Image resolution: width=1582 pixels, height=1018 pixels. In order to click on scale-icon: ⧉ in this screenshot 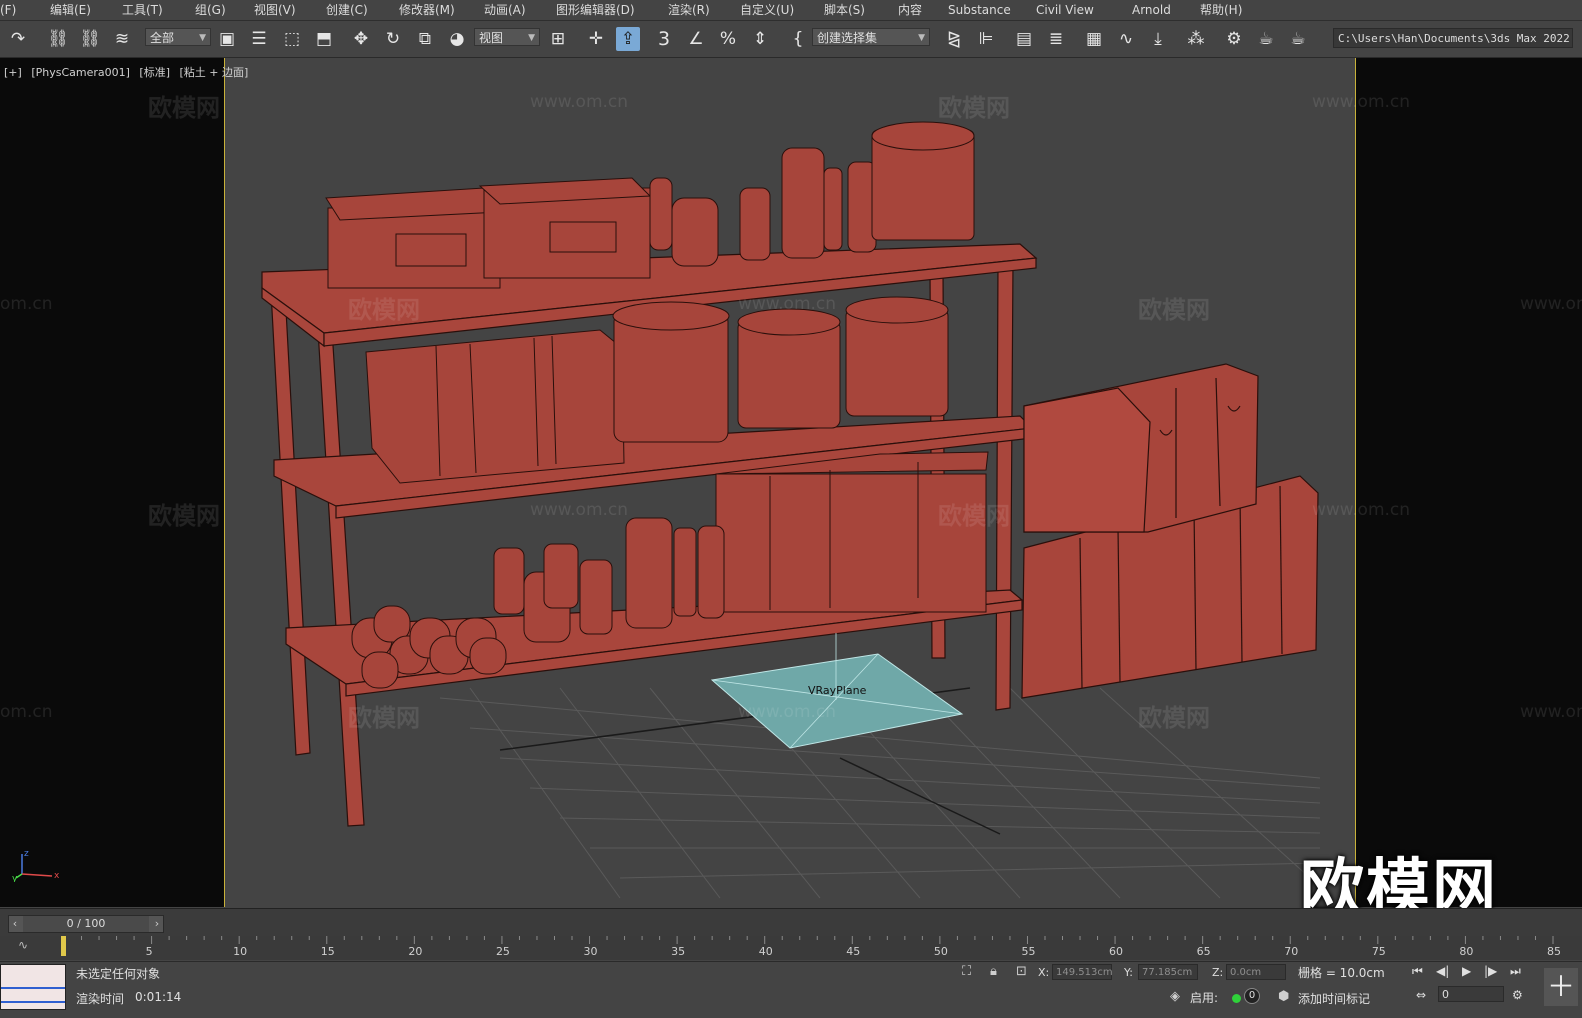, I will do `click(425, 39)`.